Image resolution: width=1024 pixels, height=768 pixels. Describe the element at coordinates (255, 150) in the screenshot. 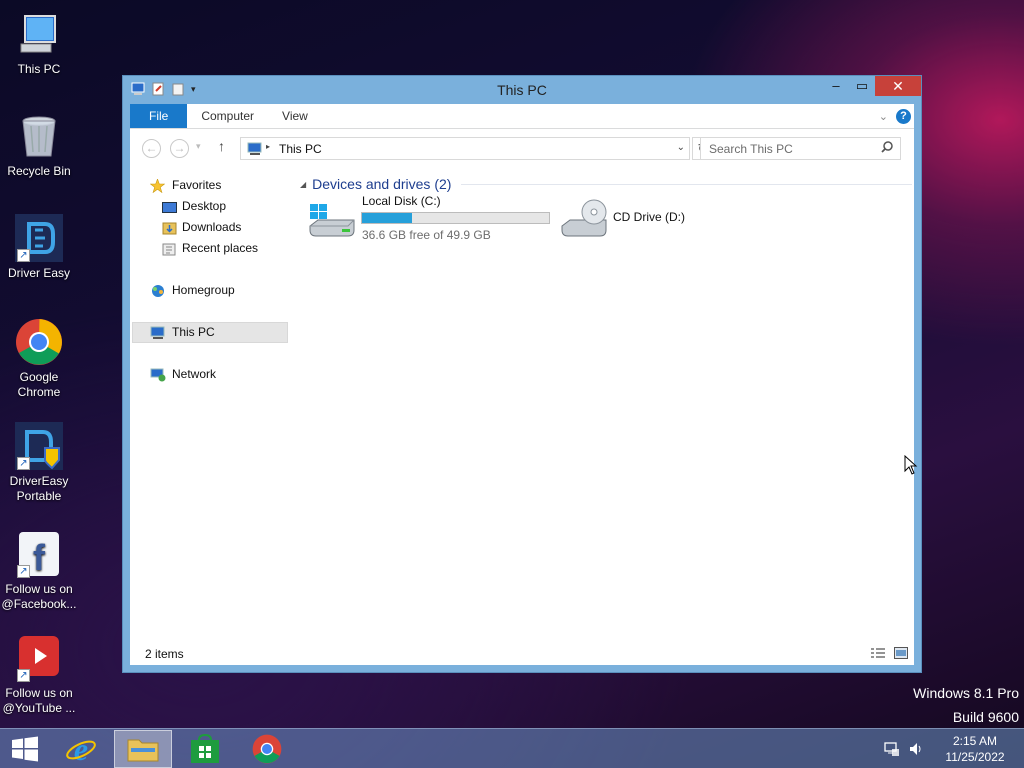

I see `this-pc-small-icon` at that location.